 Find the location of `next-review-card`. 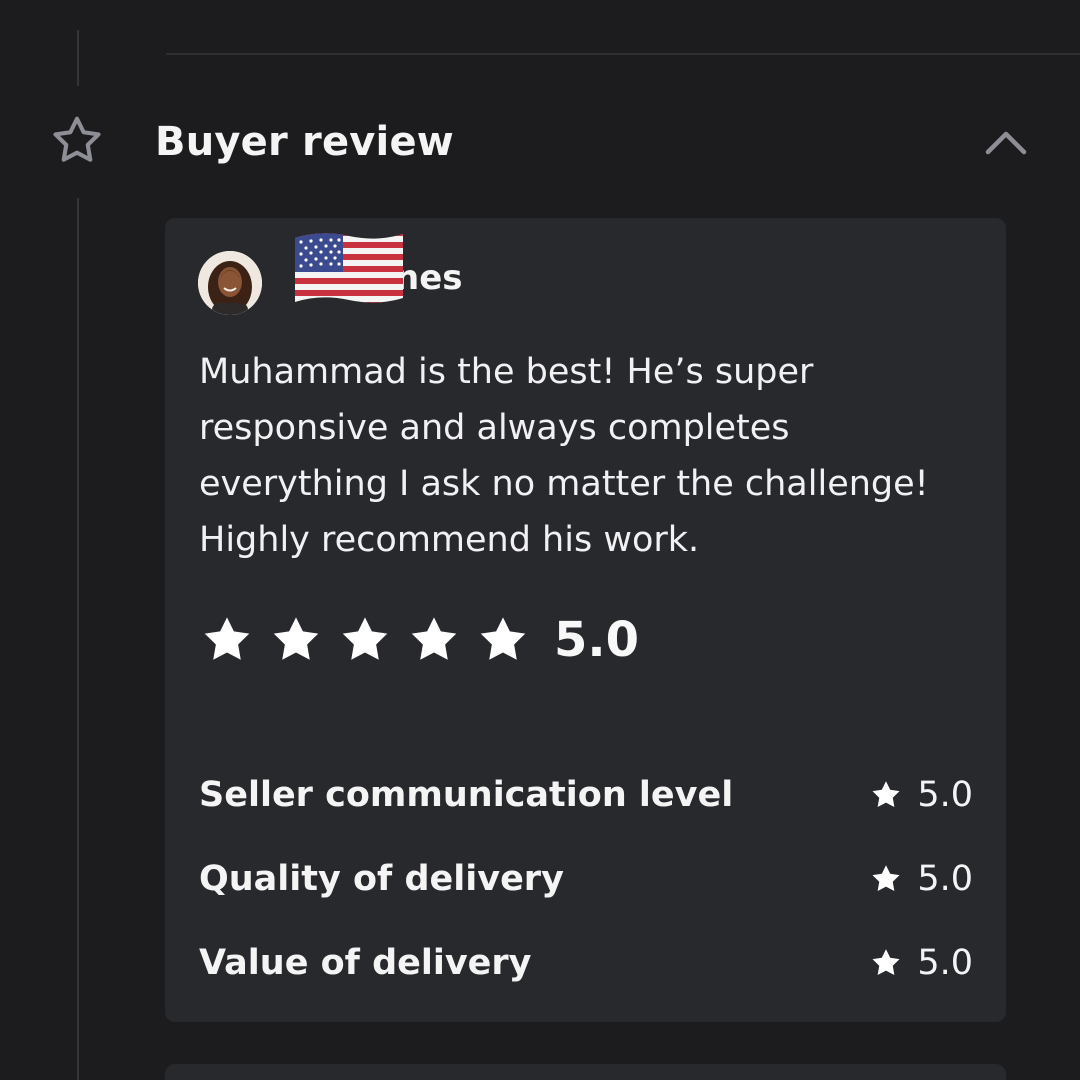

next-review-card is located at coordinates (585, 1072).